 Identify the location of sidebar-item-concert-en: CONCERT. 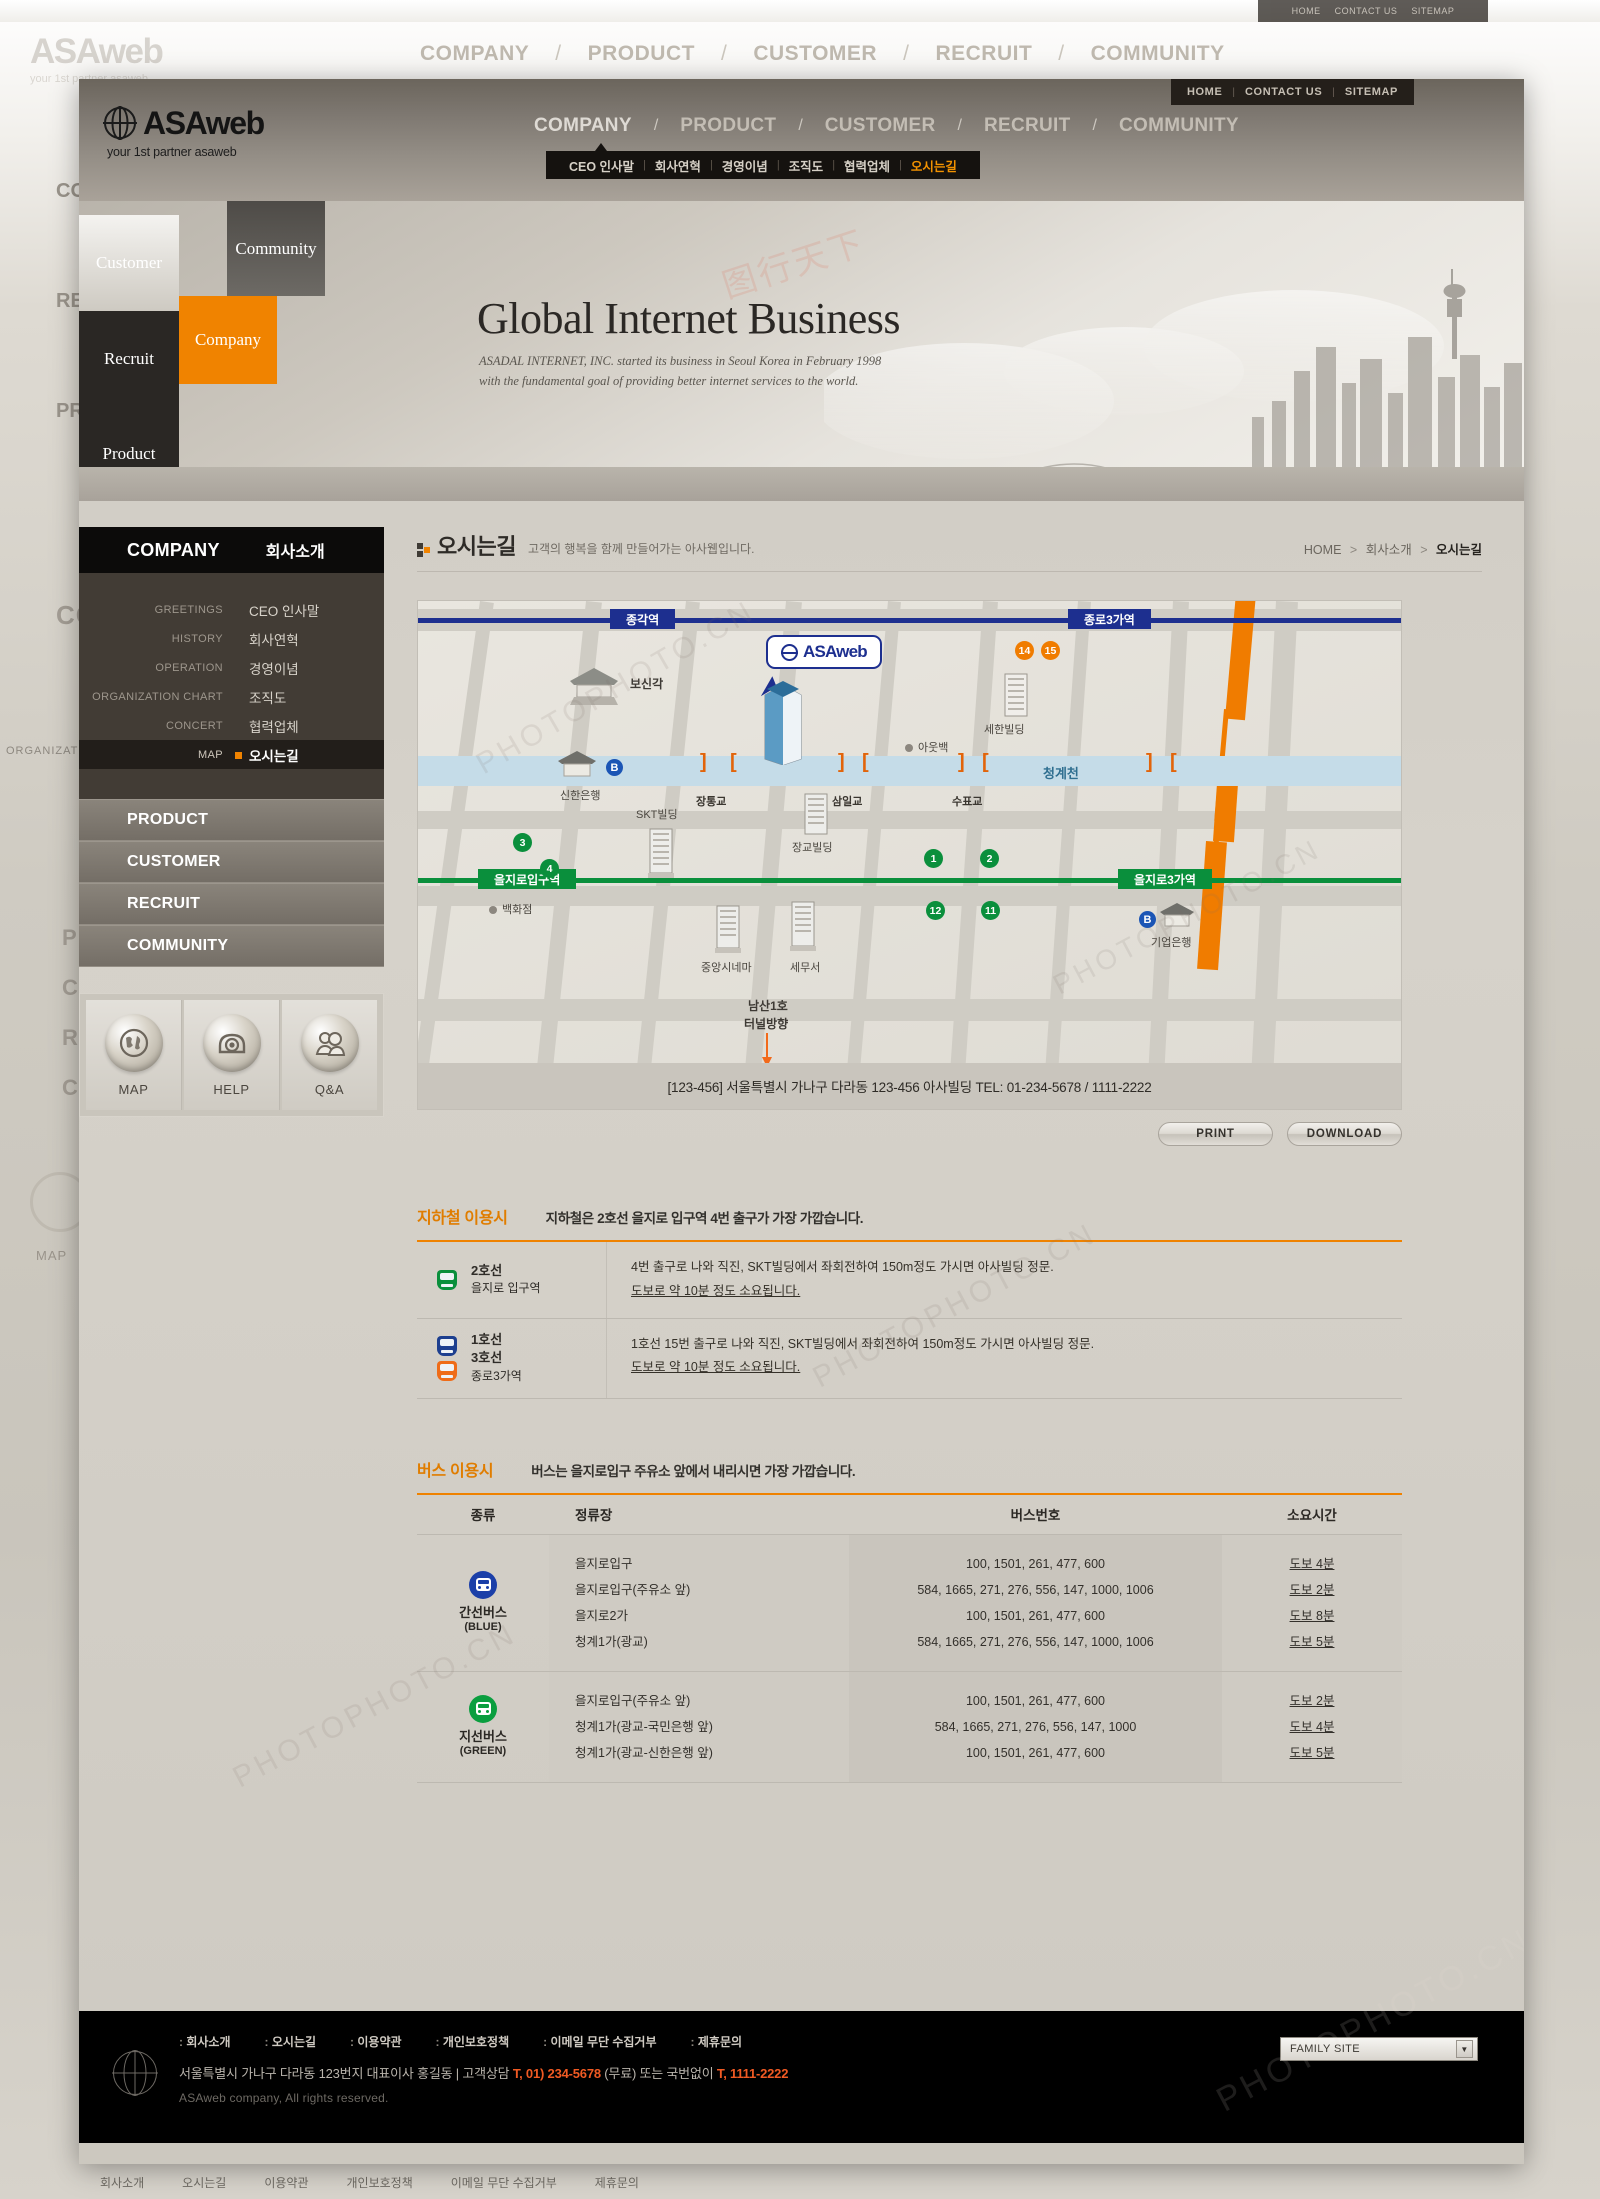
(194, 725).